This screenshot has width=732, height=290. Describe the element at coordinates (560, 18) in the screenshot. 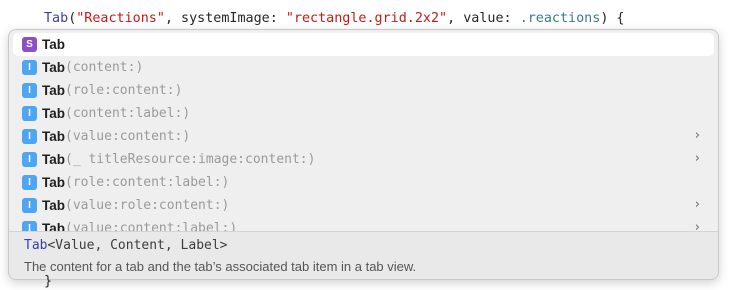

I see `code-member-token: .reactions` at that location.